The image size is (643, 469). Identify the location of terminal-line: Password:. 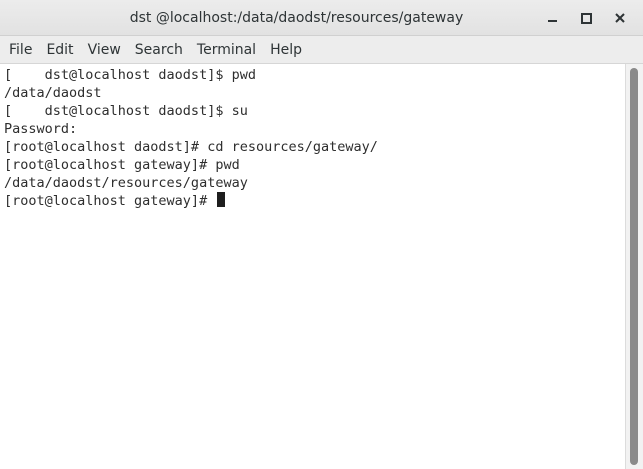
(41, 129).